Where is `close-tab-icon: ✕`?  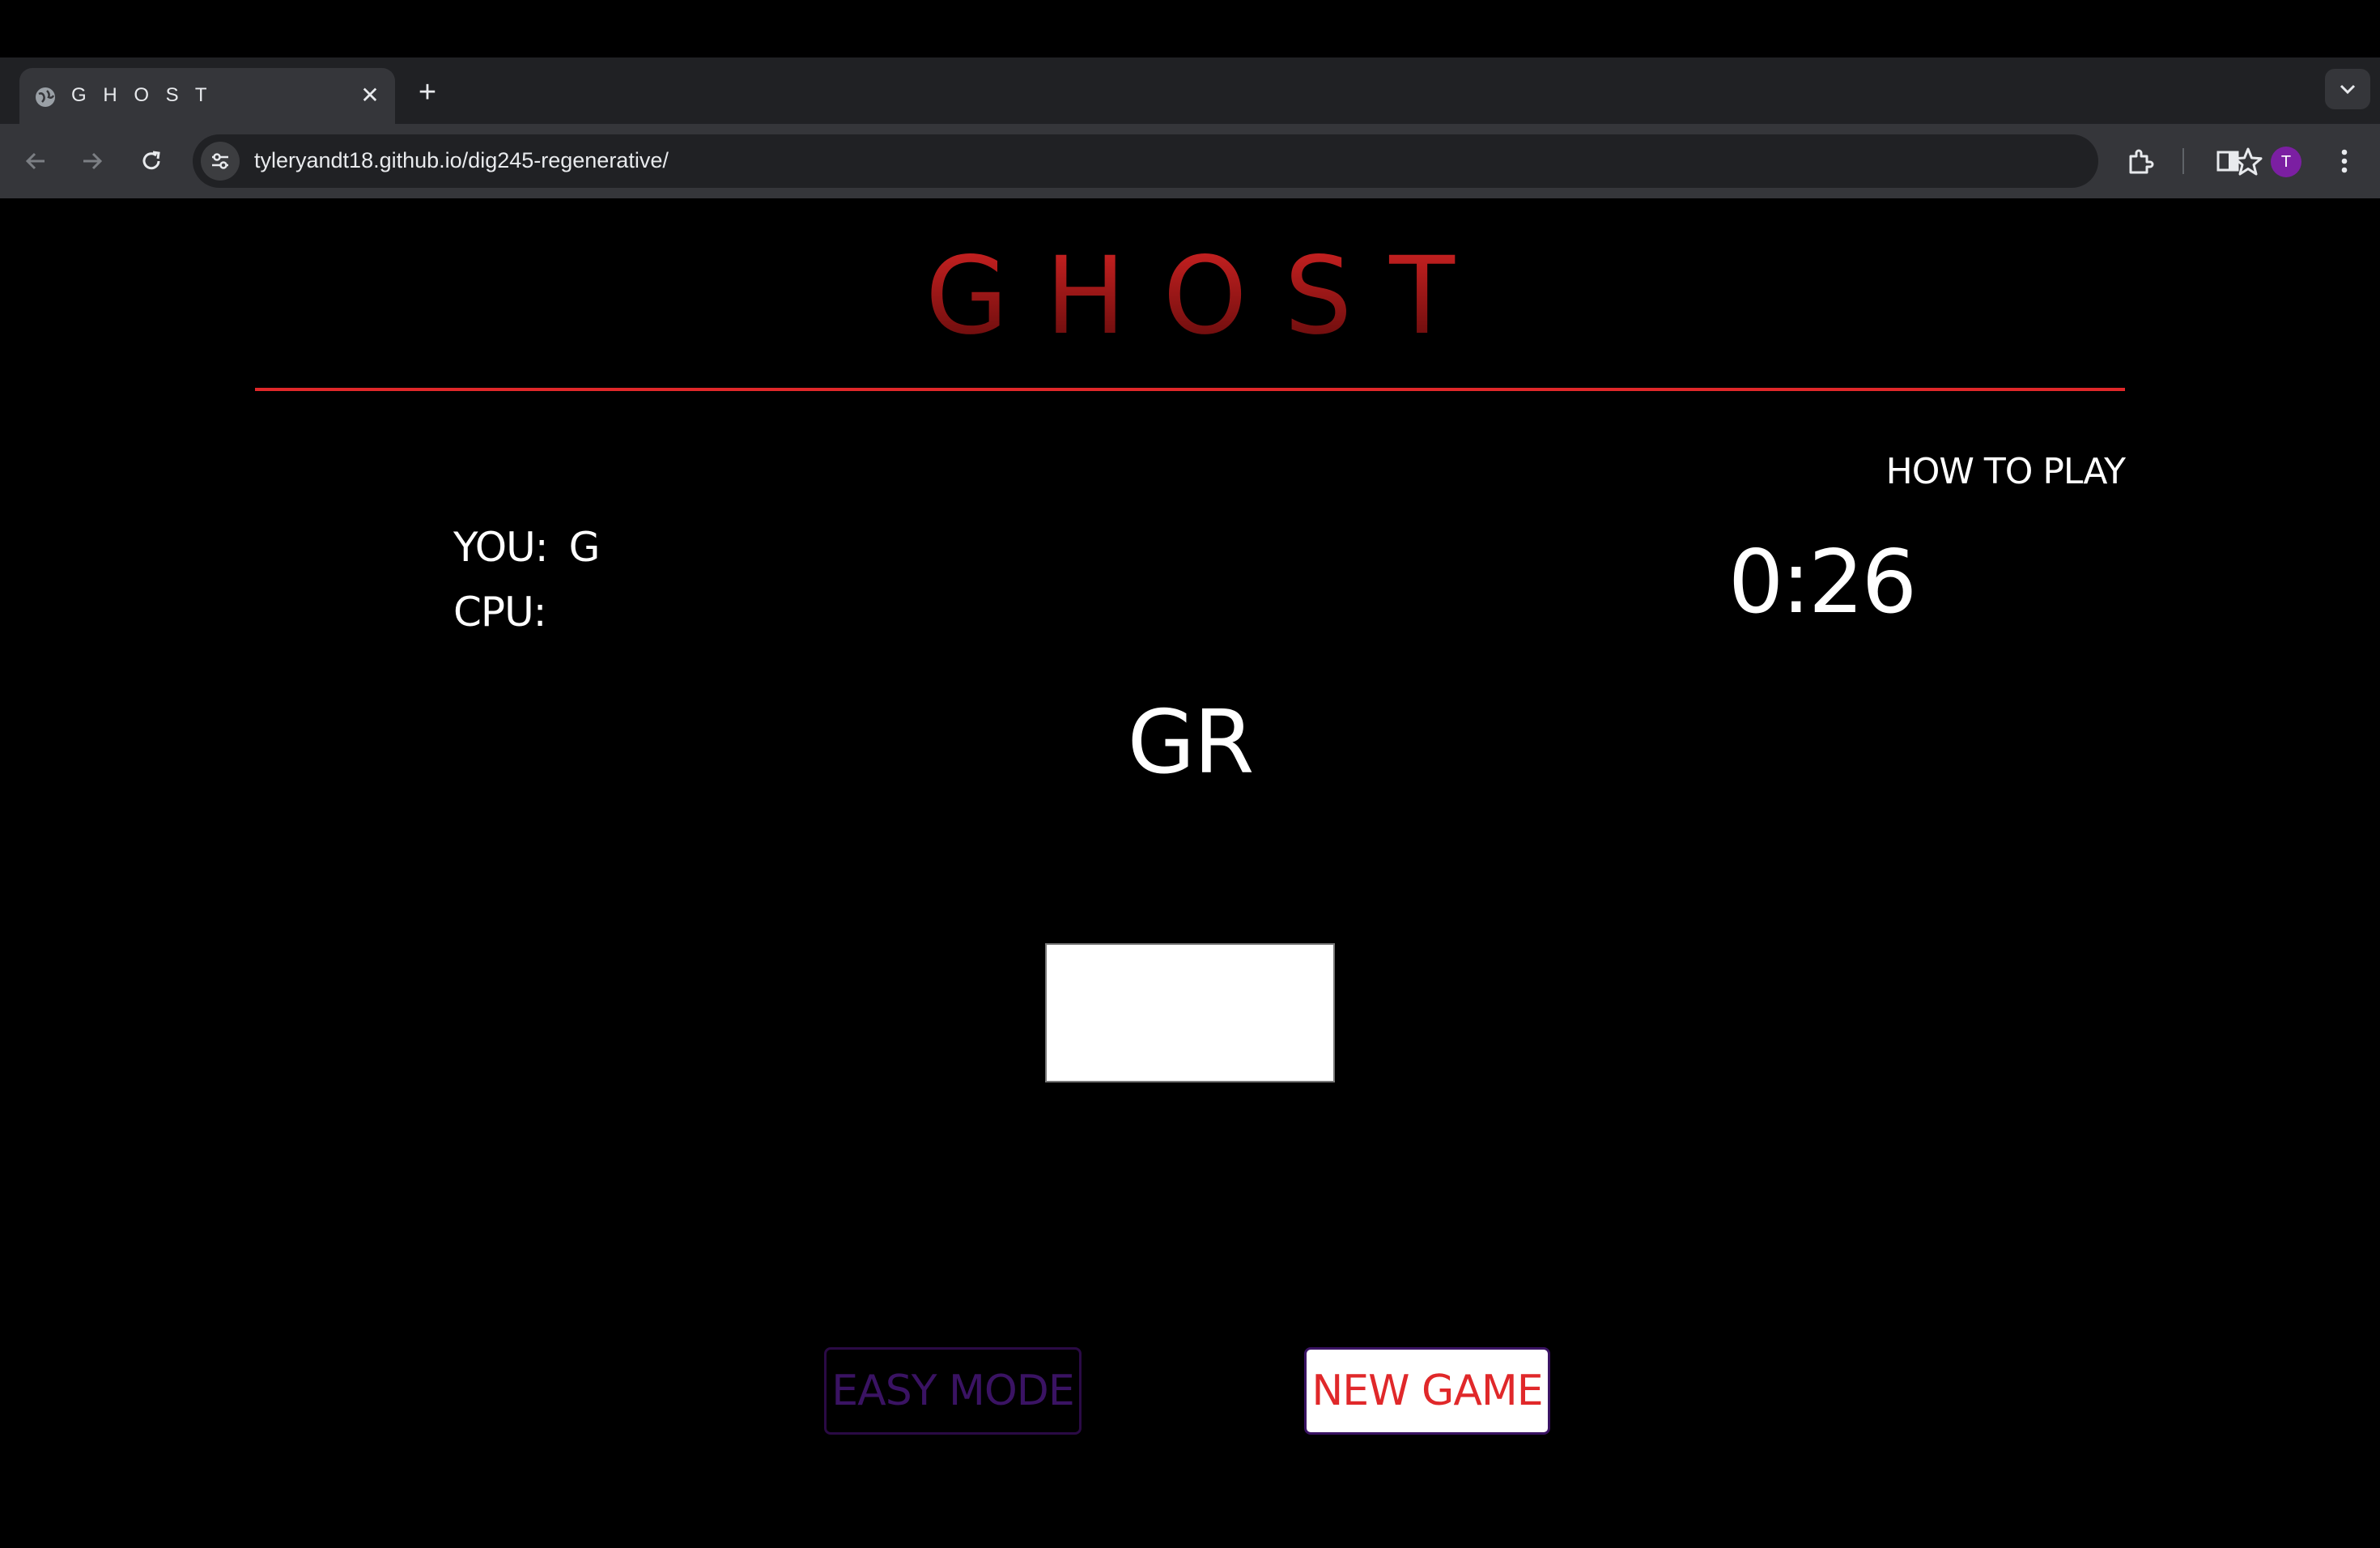
close-tab-icon: ✕ is located at coordinates (370, 96).